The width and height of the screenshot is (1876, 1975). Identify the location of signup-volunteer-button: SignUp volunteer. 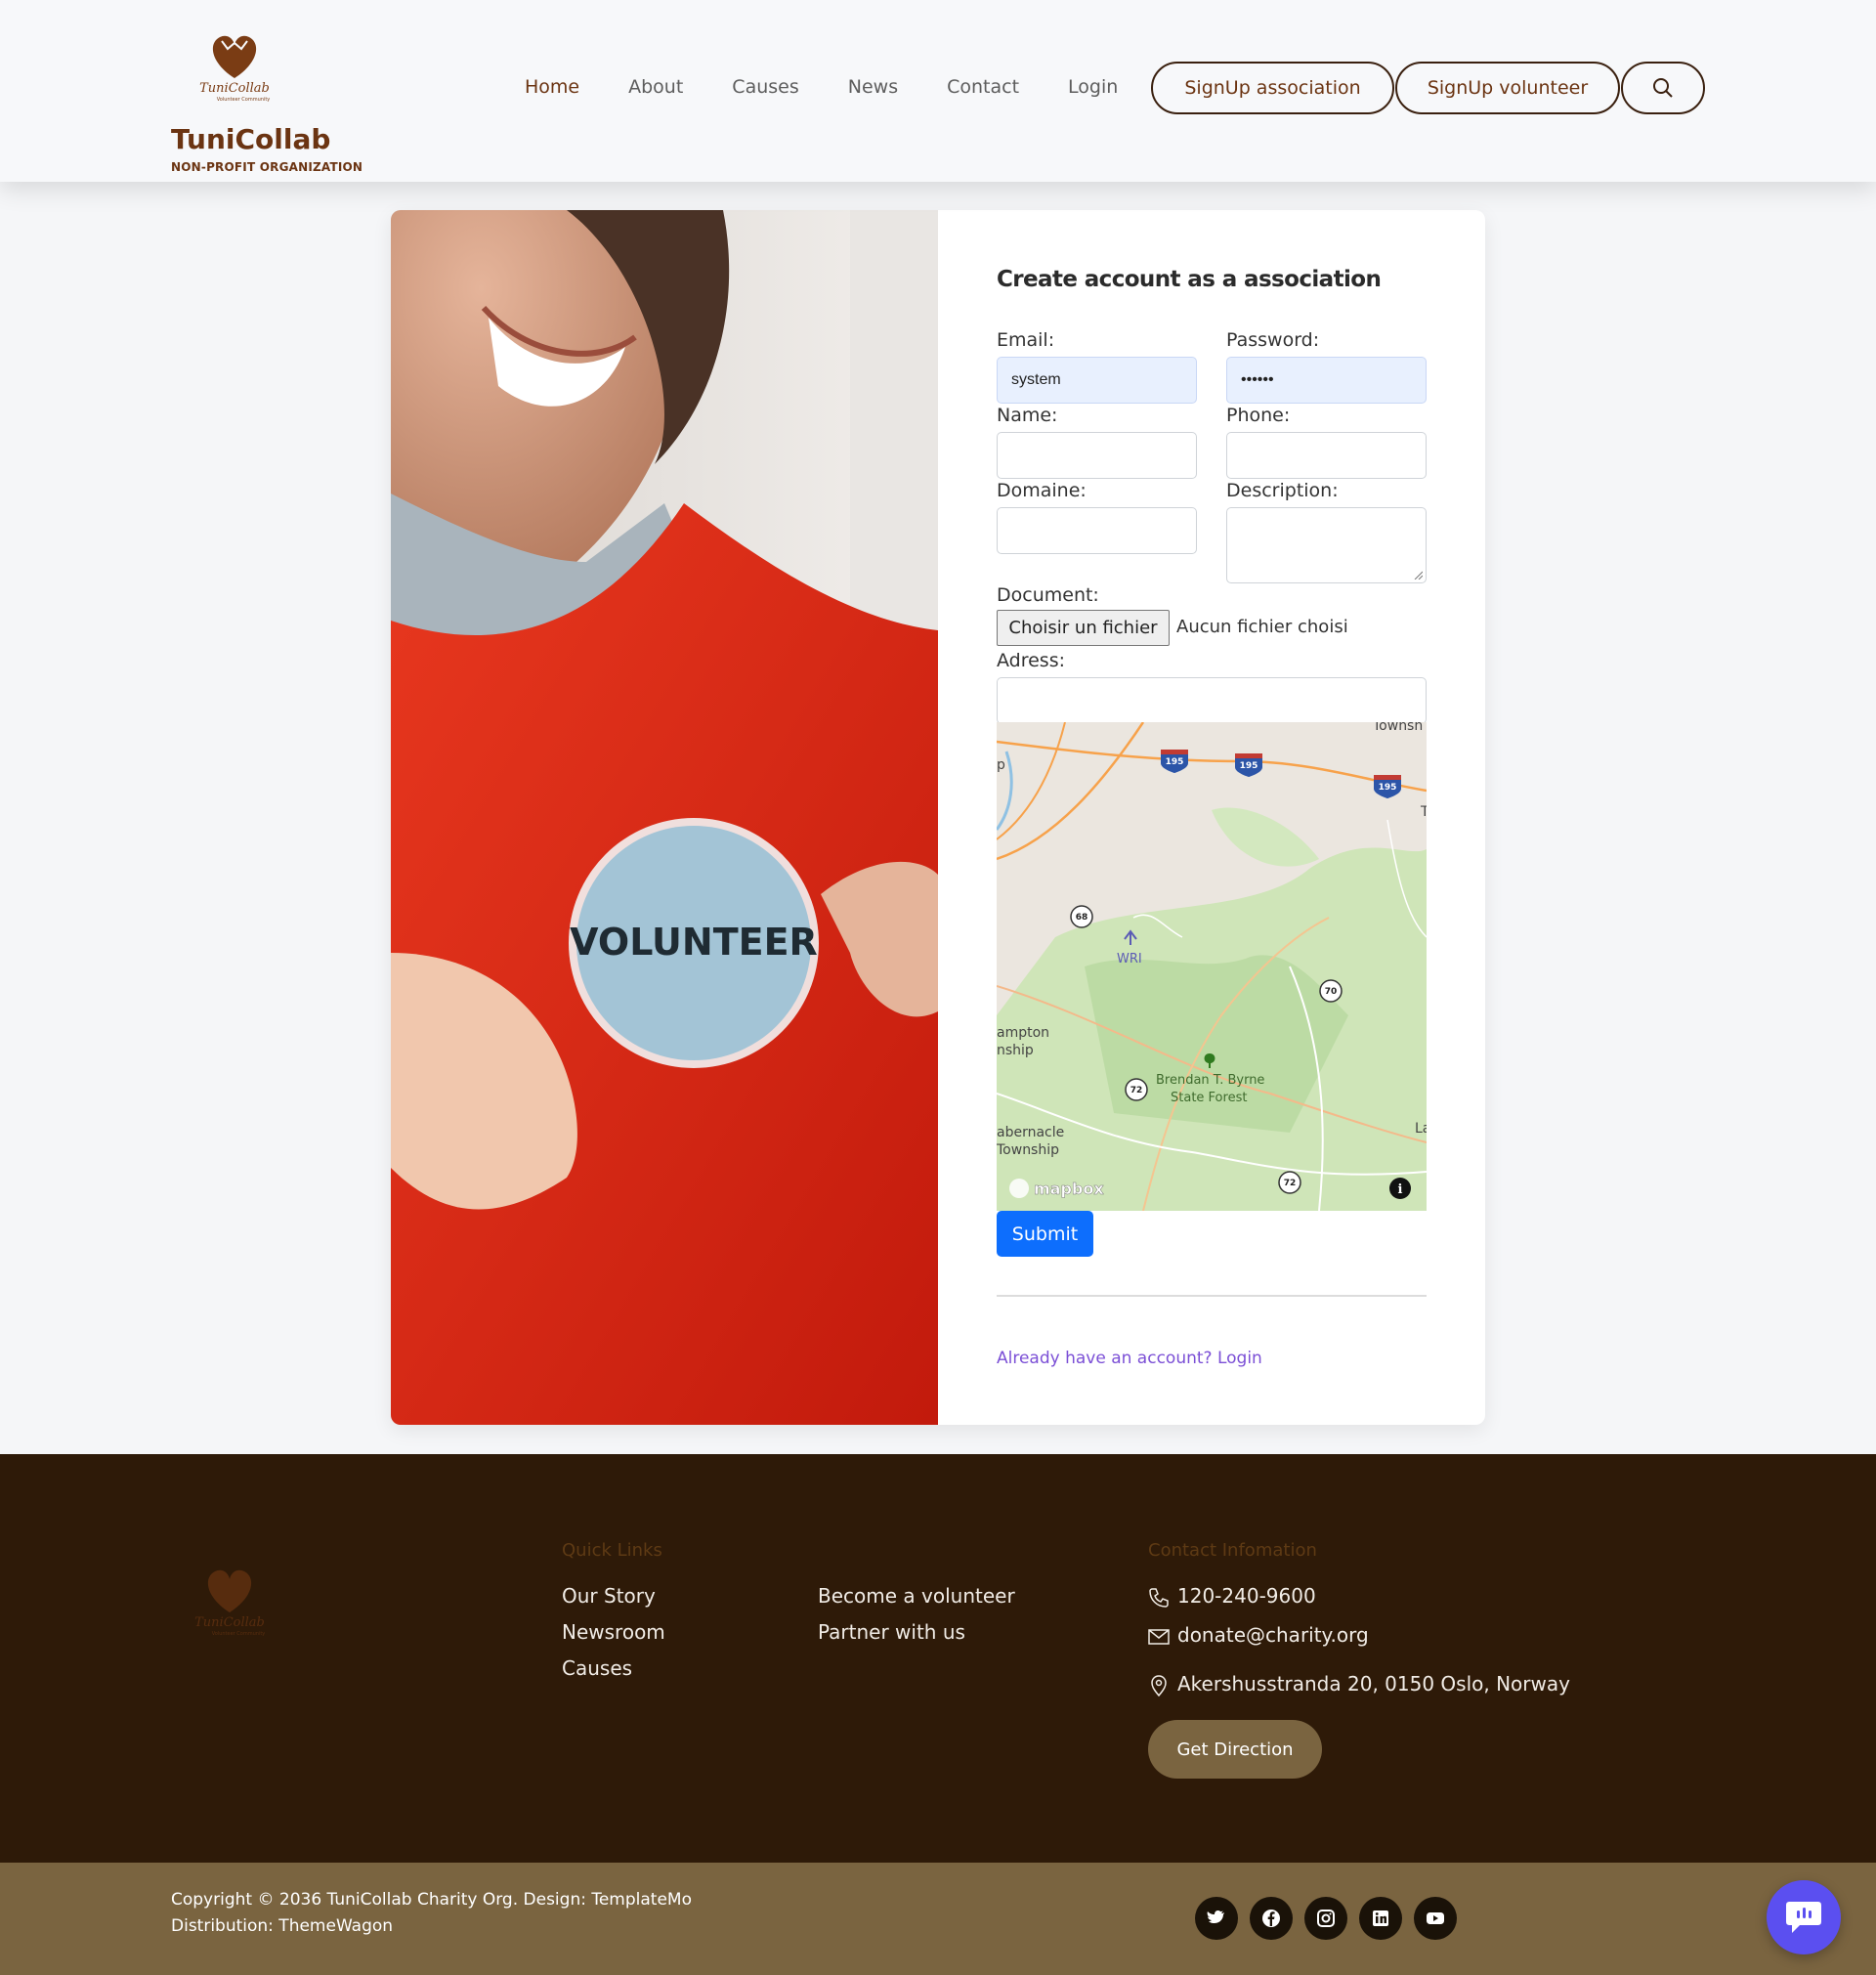
(1507, 88).